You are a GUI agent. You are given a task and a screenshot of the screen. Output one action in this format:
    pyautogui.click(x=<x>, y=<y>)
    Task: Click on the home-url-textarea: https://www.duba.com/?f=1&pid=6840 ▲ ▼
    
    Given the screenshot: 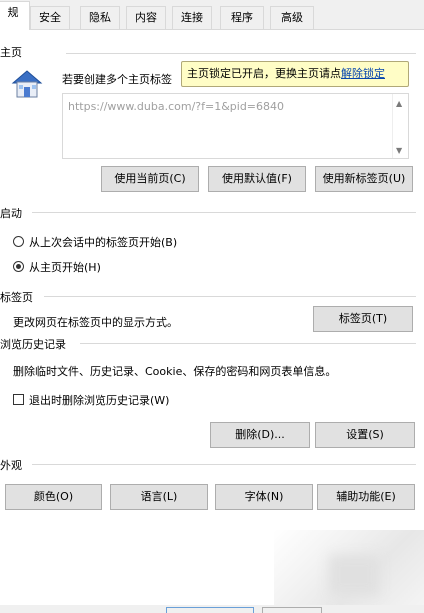 What is the action you would take?
    pyautogui.click(x=235, y=126)
    